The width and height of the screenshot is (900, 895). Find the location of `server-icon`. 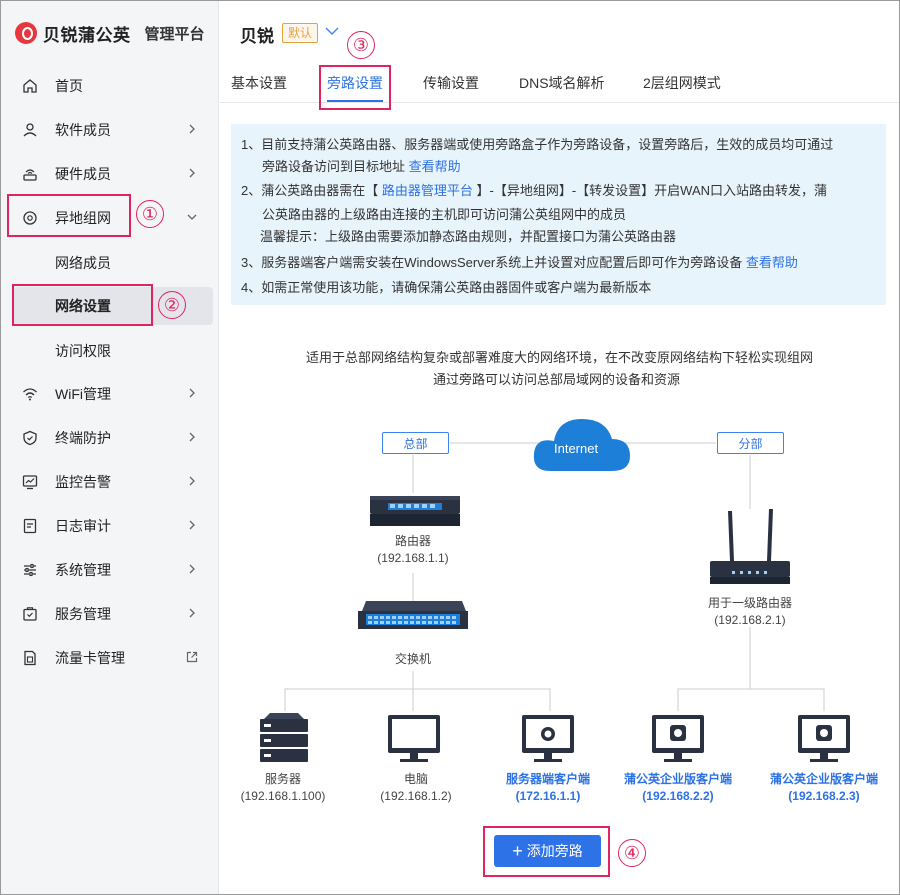

server-icon is located at coordinates (284, 737).